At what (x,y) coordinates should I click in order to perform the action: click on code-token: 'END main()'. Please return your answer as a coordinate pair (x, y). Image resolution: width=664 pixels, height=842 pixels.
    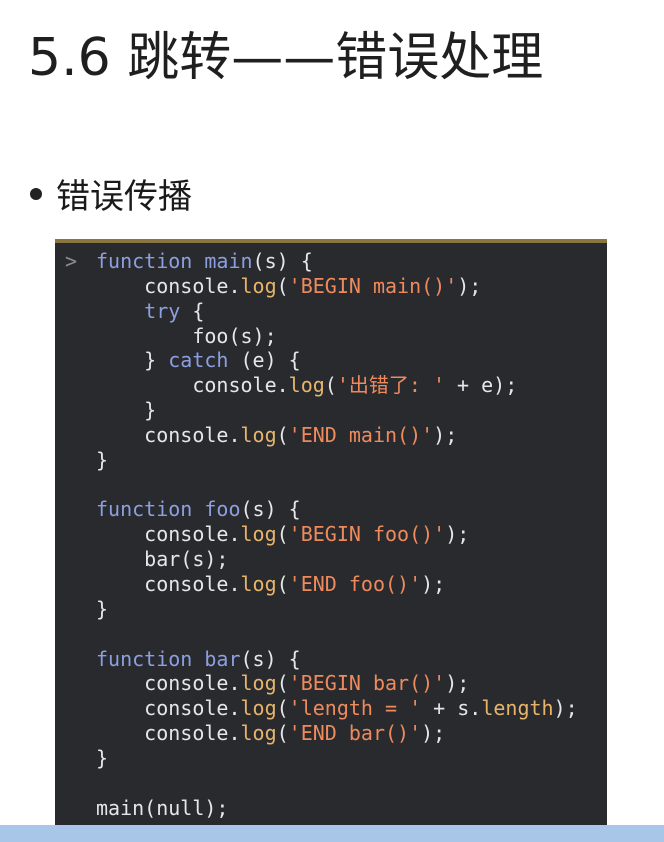
    Looking at the image, I should click on (361, 434).